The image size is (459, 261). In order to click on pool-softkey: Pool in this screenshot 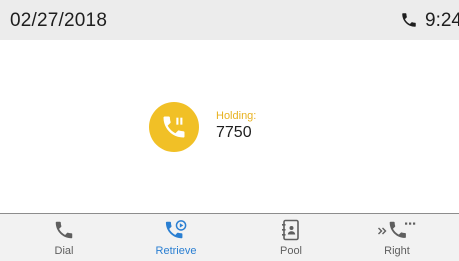, I will do `click(291, 237)`.